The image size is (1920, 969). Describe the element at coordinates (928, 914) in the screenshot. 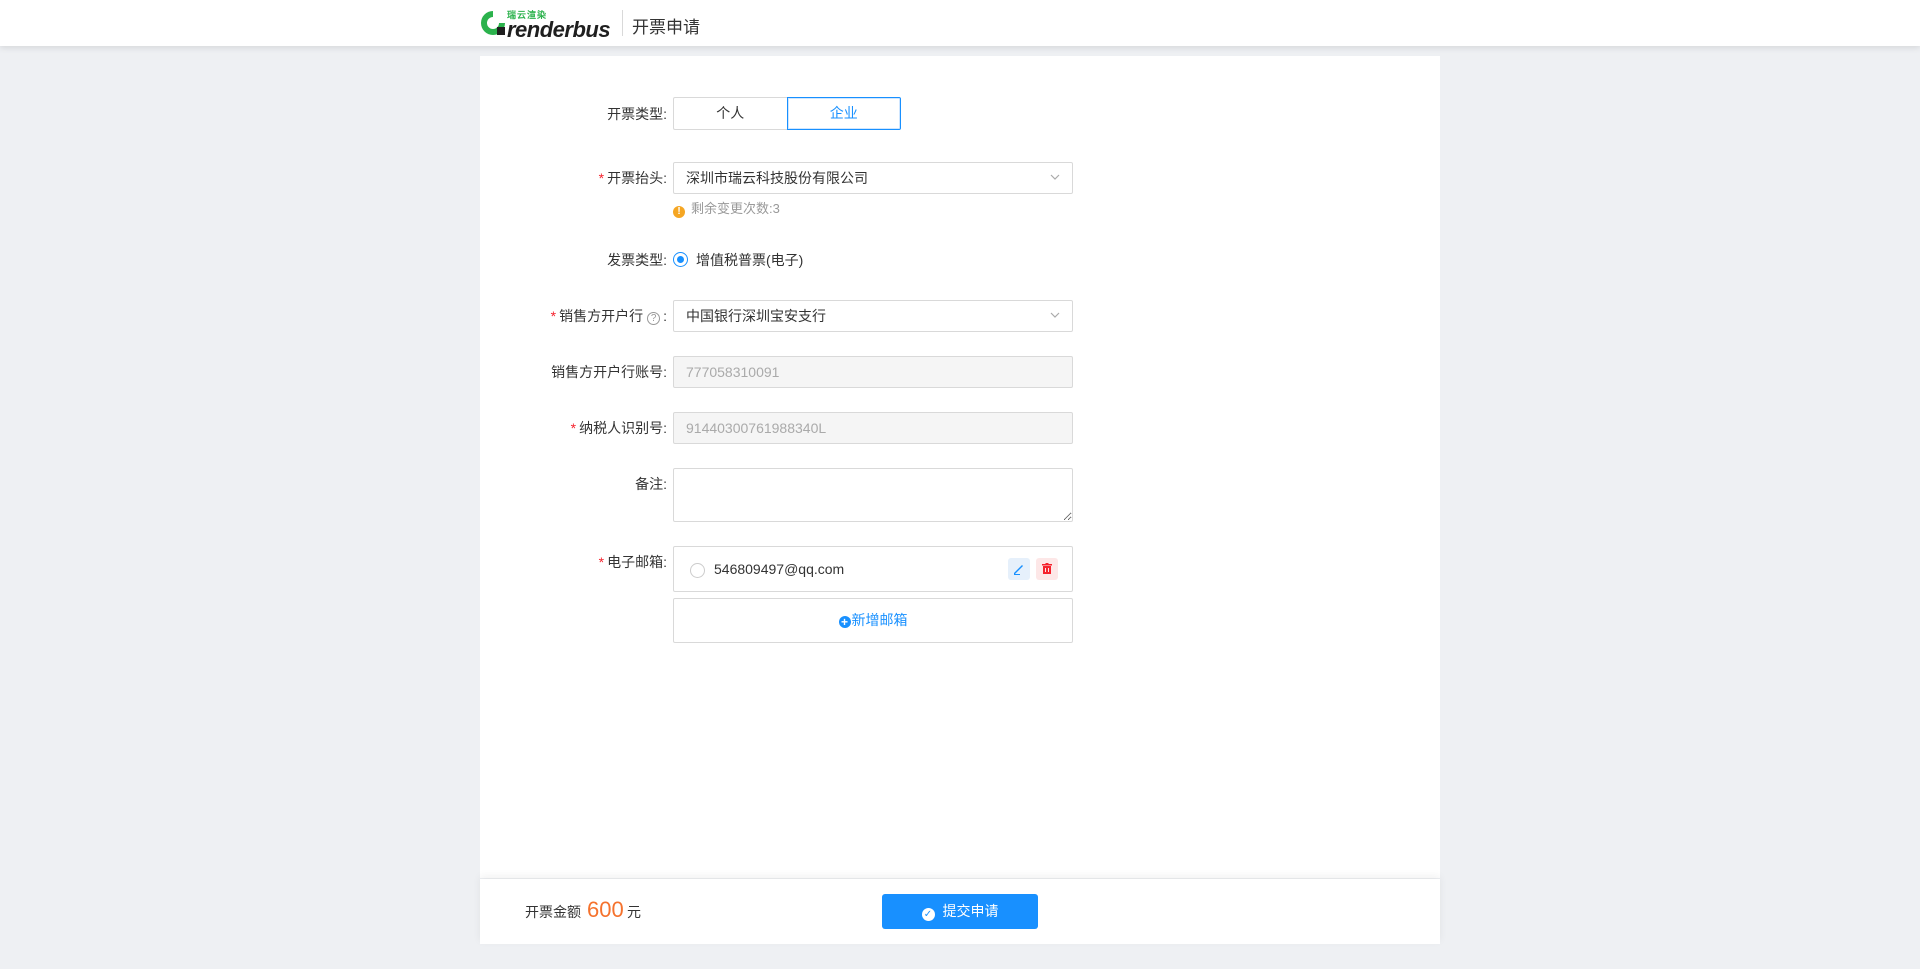

I see `check-circle-icon: ✓` at that location.